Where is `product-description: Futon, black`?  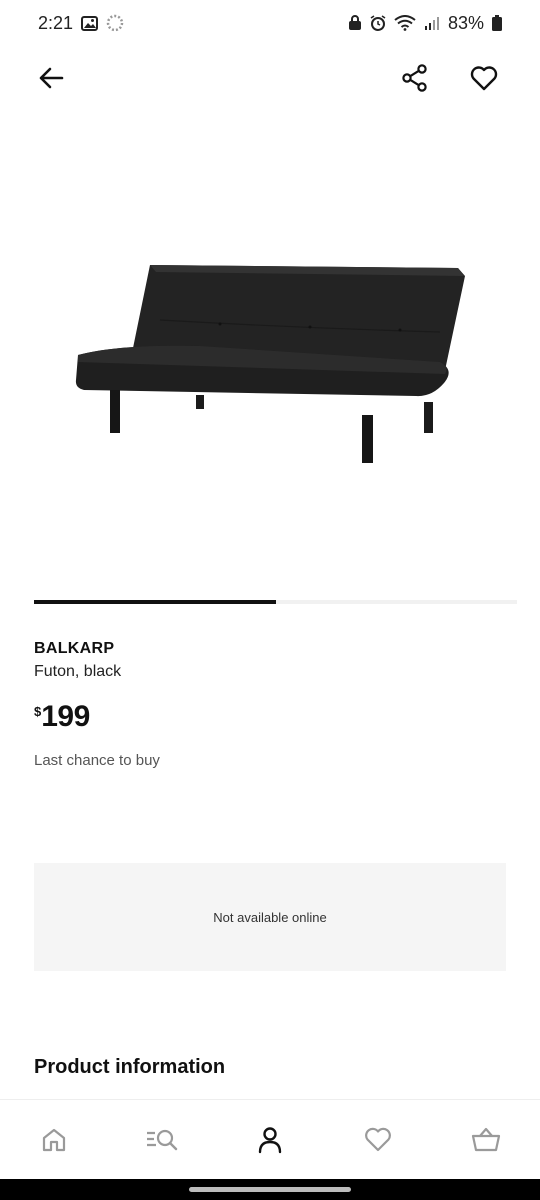
product-description: Futon, black is located at coordinates (78, 671).